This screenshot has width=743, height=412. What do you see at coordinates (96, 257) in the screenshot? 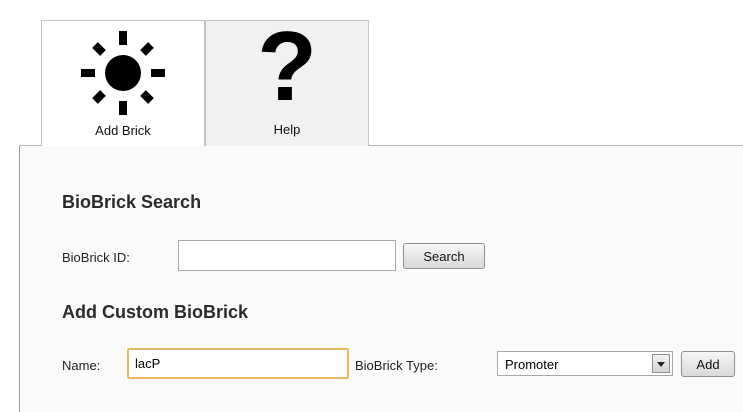
I see `biobrick-id-label: BioBrick ID:` at bounding box center [96, 257].